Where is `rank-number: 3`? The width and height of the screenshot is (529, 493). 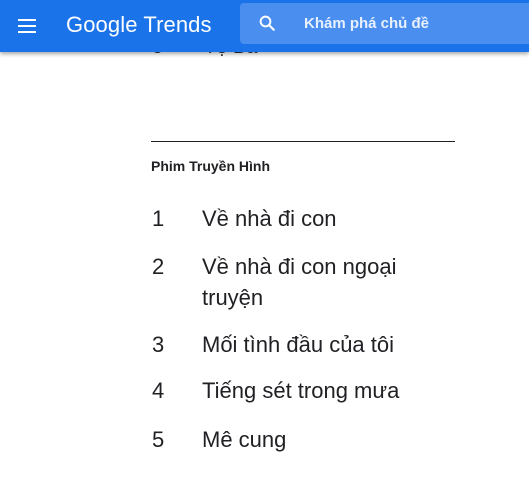
rank-number: 3 is located at coordinates (158, 344).